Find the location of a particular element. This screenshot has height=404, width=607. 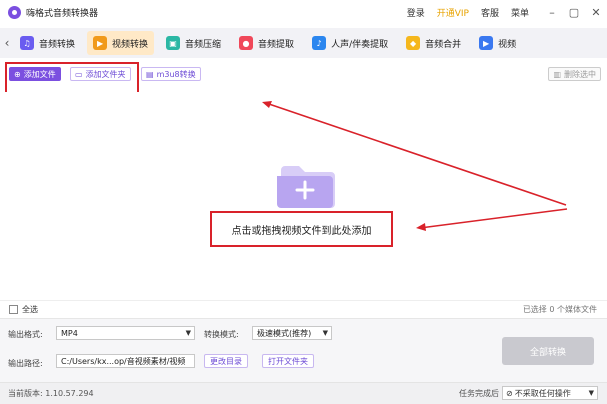

open-folder-button: 打开文件夹 is located at coordinates (288, 361).